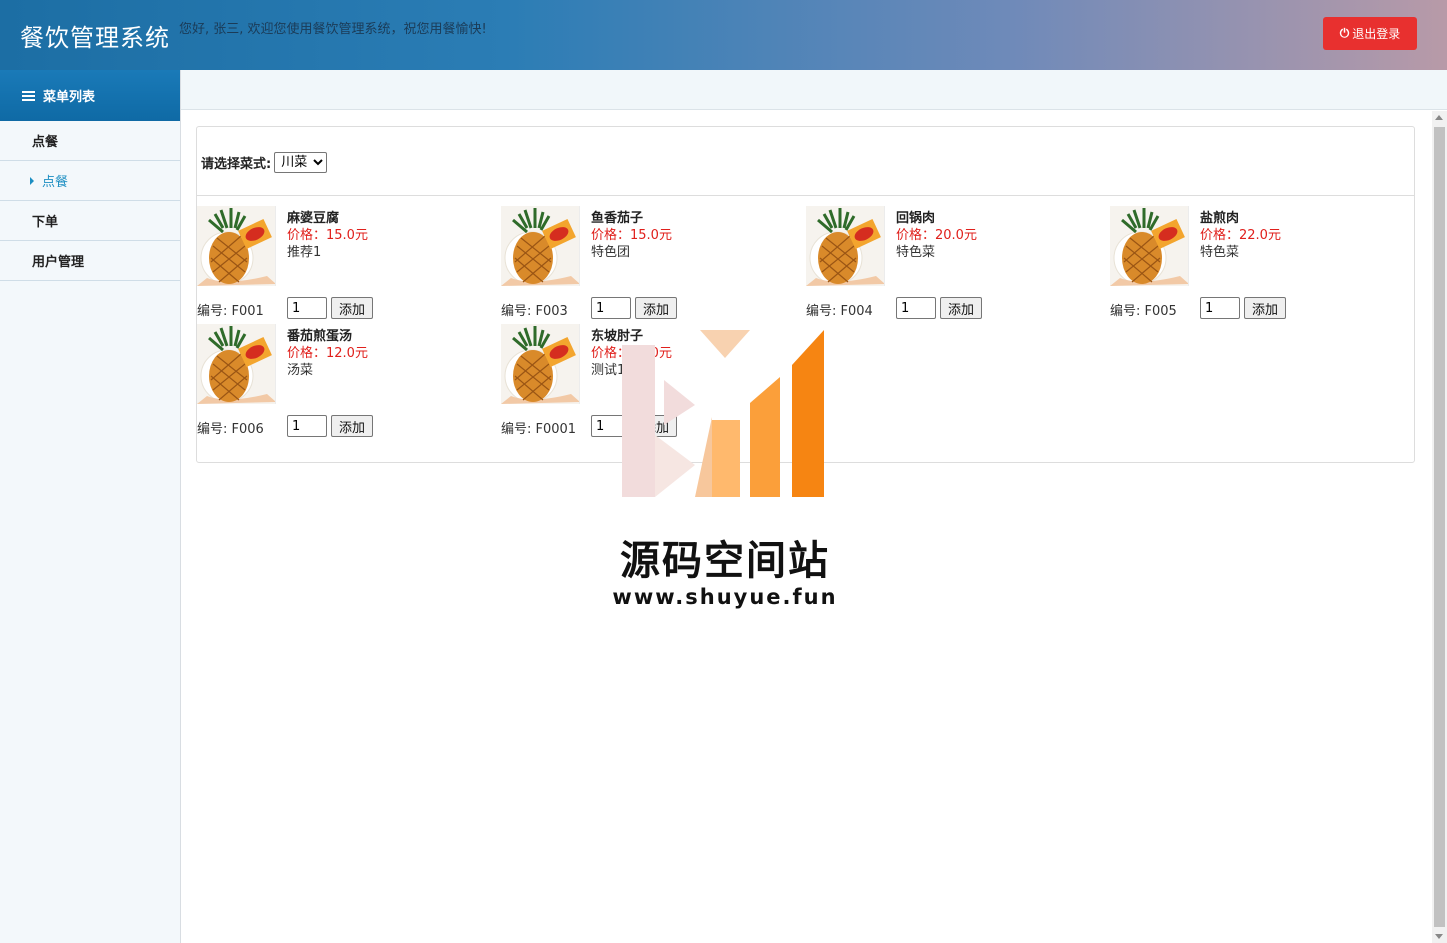 Image resolution: width=1447 pixels, height=943 pixels. Describe the element at coordinates (725, 597) in the screenshot. I see `watermark-url: www.shuyue.fun` at that location.